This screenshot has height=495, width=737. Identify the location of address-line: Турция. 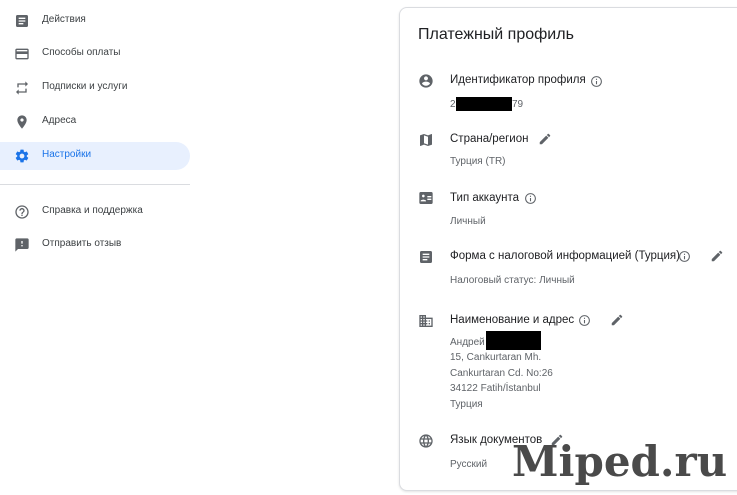
(466, 404).